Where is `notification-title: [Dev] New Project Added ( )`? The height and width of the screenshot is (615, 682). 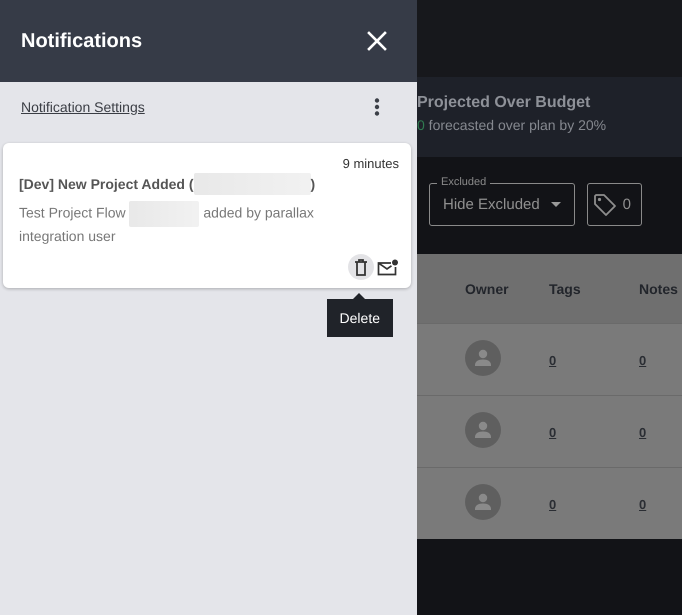 notification-title: [Dev] New Project Added ( ) is located at coordinates (167, 184).